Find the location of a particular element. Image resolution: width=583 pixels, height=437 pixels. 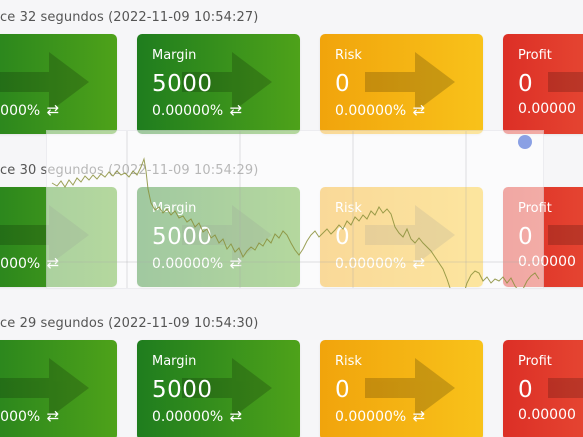

snapshot-header: ce 29 segundos (2022-11-09 10:54:30) is located at coordinates (129, 323).